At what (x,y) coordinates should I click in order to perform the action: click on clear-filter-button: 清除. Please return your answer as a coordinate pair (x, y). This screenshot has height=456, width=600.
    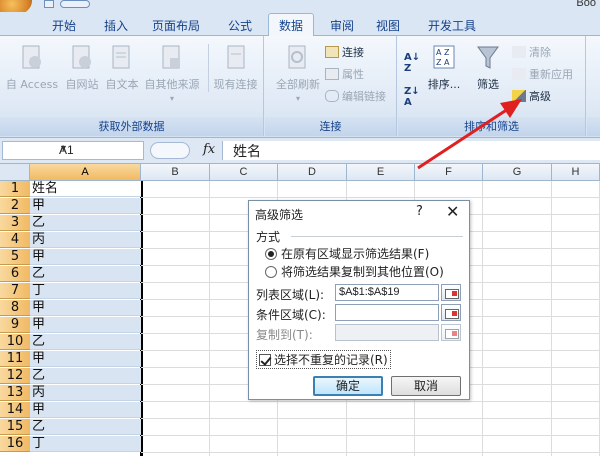
    Looking at the image, I should click on (531, 52).